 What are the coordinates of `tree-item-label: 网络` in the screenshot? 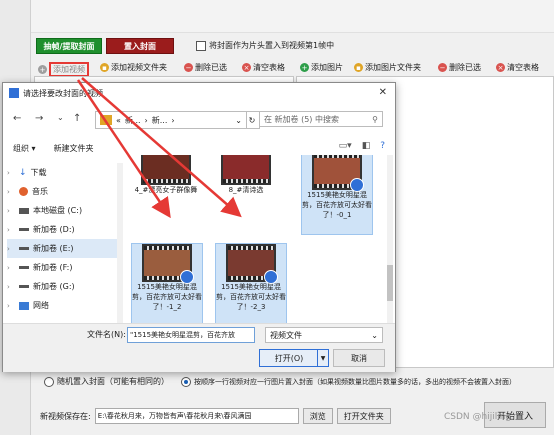 It's located at (41, 305).